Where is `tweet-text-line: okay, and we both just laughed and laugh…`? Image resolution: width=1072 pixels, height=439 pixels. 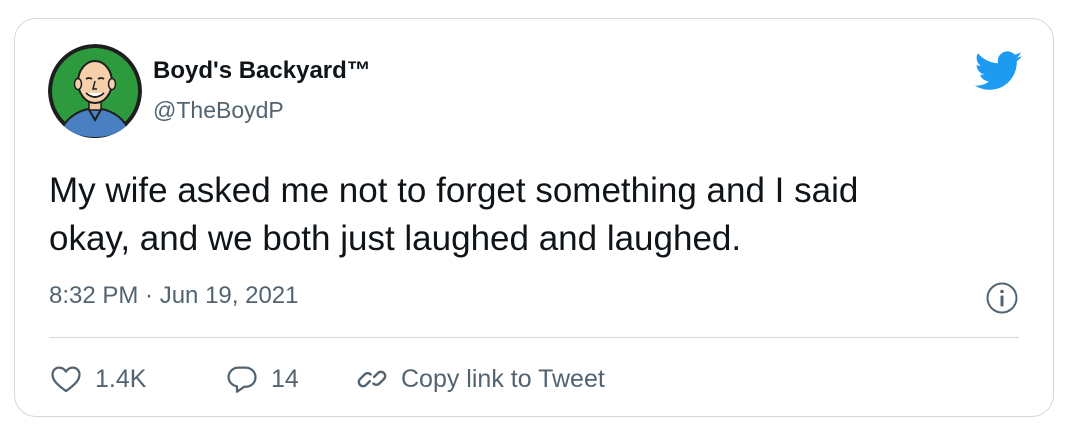
tweet-text-line: okay, and we both just laughed and laugh… is located at coordinates (395, 238).